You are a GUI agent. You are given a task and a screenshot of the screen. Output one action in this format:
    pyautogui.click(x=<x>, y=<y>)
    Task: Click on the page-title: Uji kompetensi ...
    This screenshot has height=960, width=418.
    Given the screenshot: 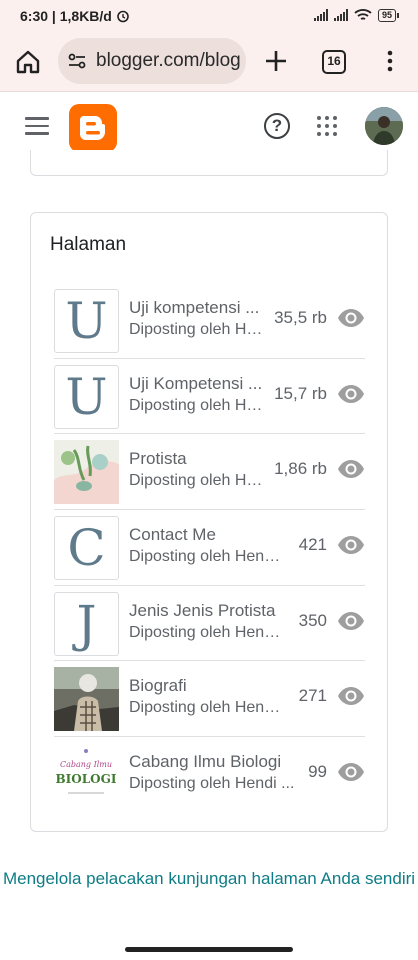 What is the action you would take?
    pyautogui.click(x=194, y=307)
    